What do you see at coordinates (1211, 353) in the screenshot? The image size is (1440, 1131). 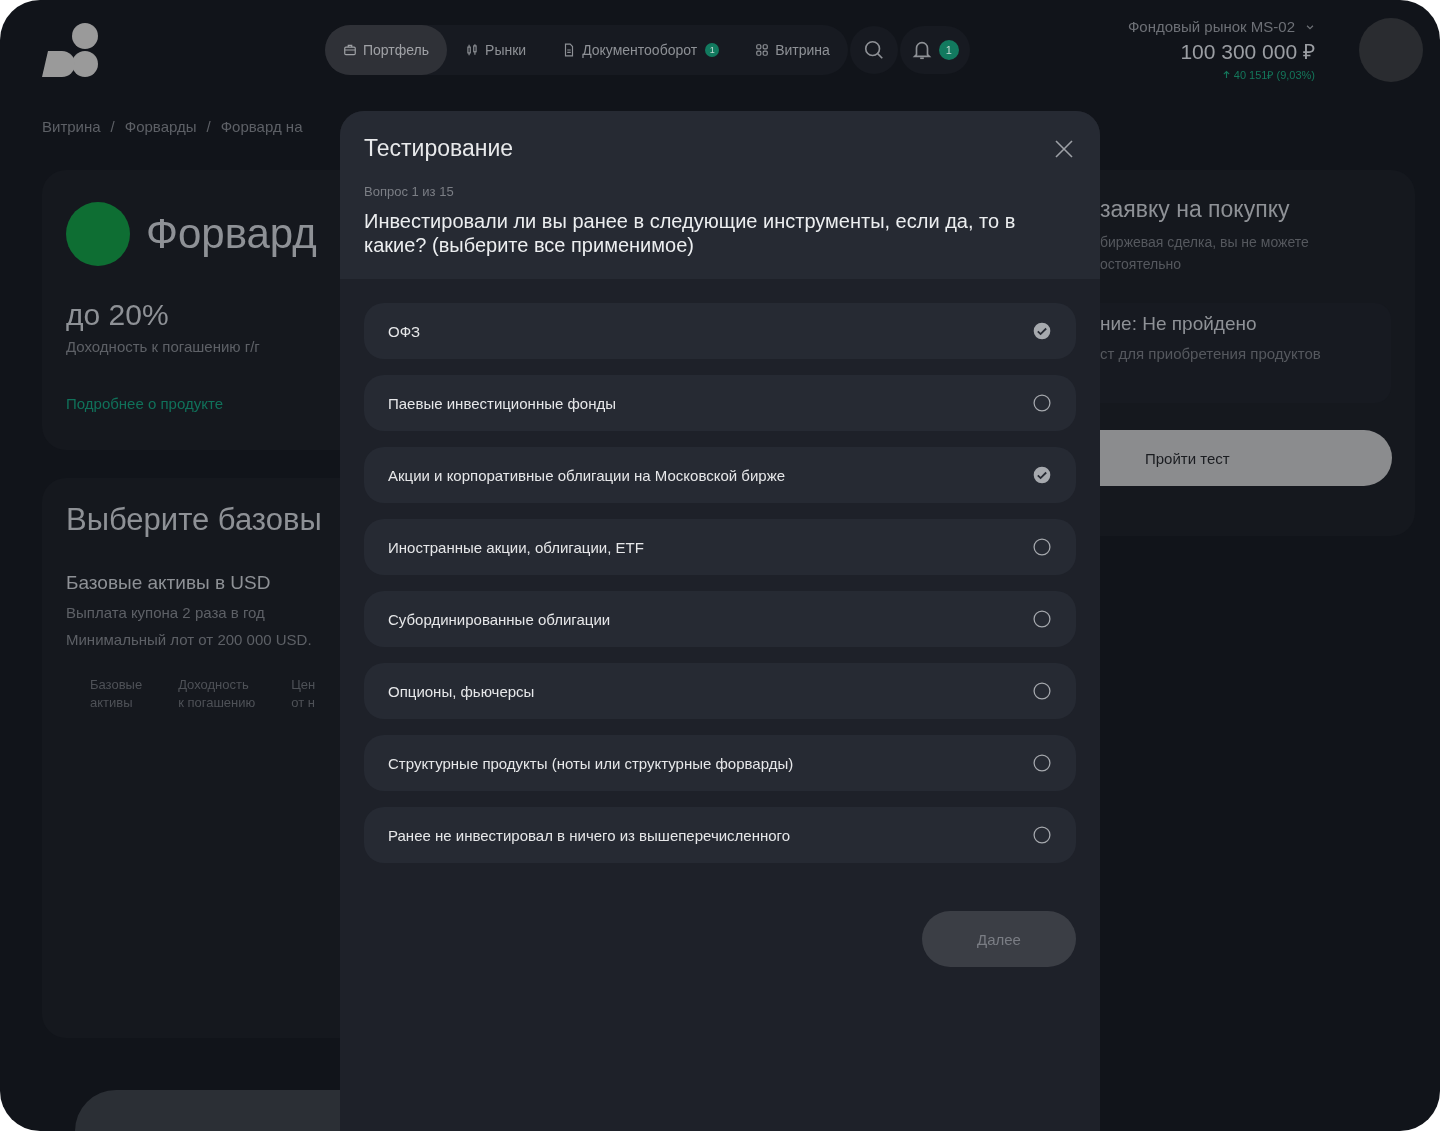 I see `status-text: ст для приобретения продуктов` at bounding box center [1211, 353].